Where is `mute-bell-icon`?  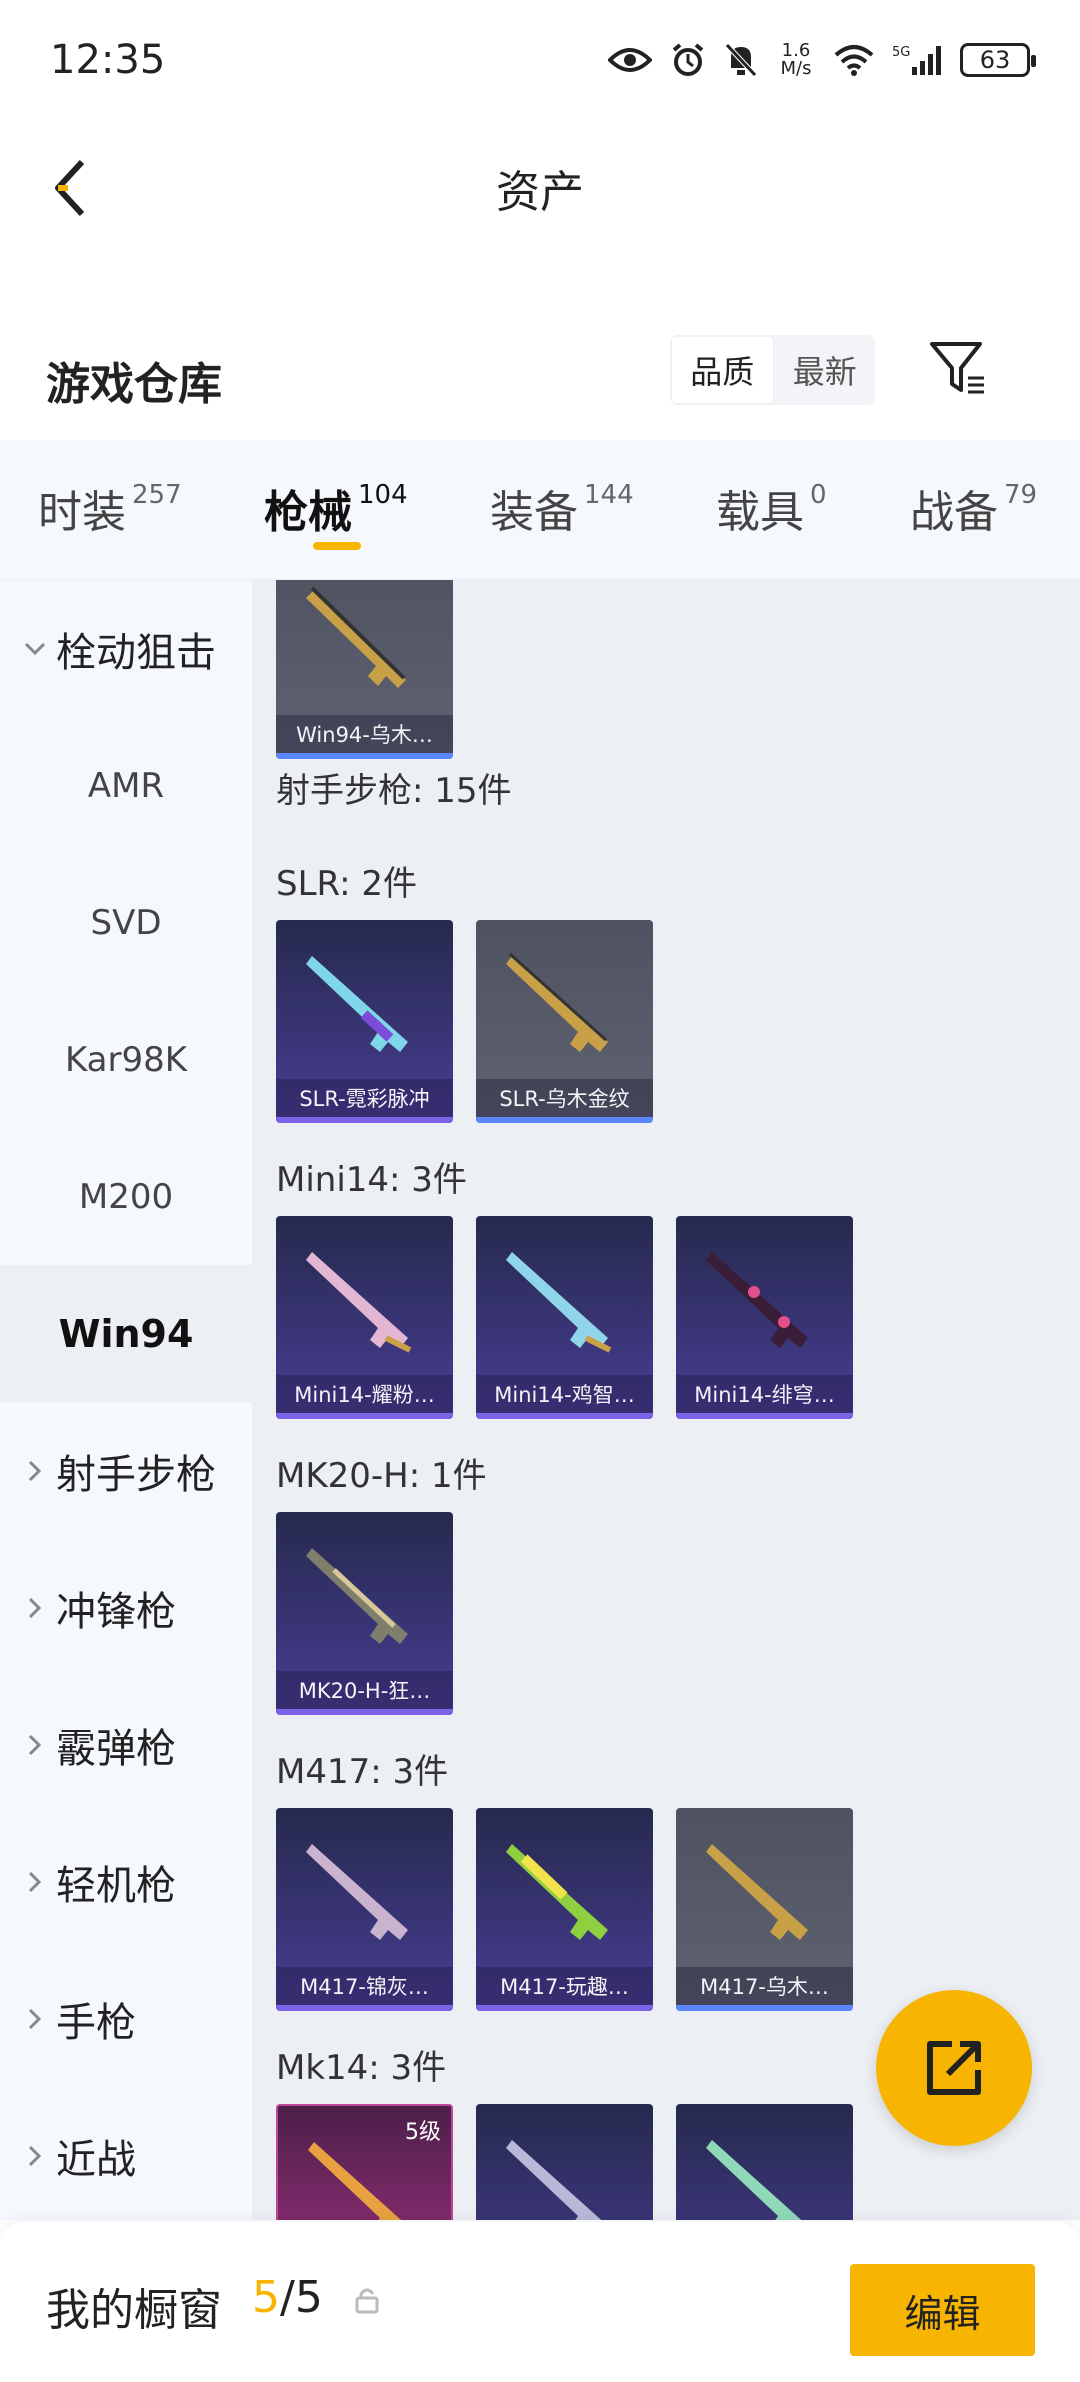
mute-bell-icon is located at coordinates (741, 60).